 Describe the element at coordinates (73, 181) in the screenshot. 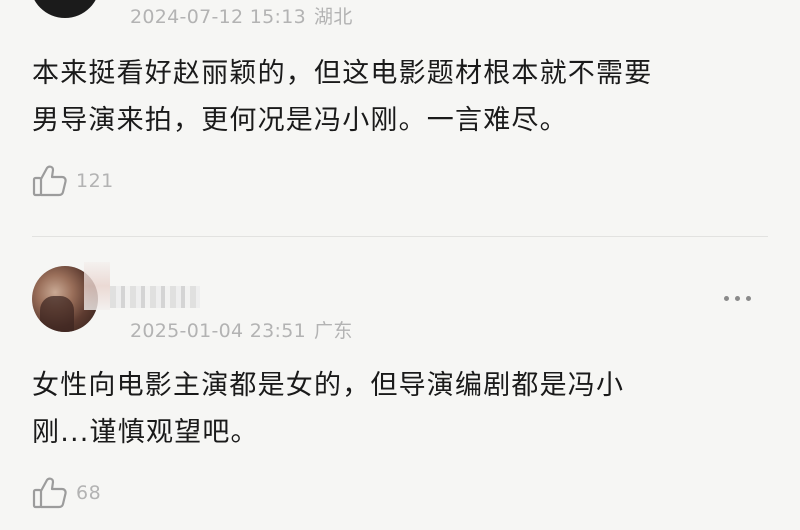

I see `like-button: 121` at that location.